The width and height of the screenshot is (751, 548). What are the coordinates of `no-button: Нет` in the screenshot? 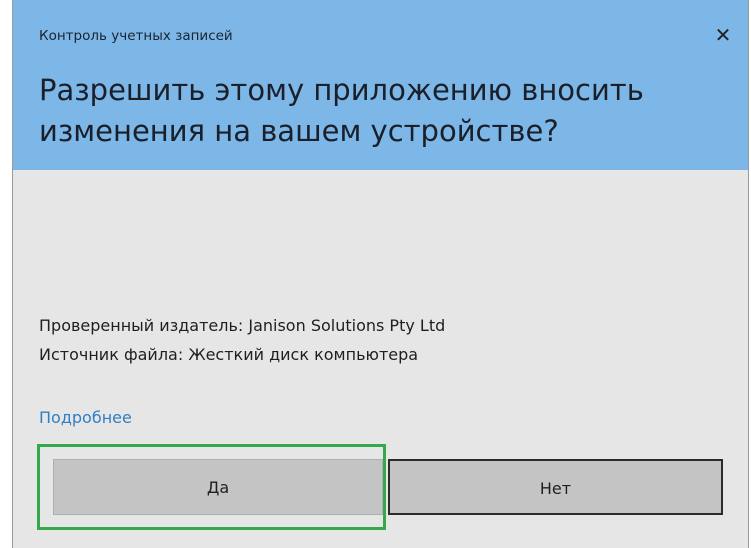 It's located at (555, 487).